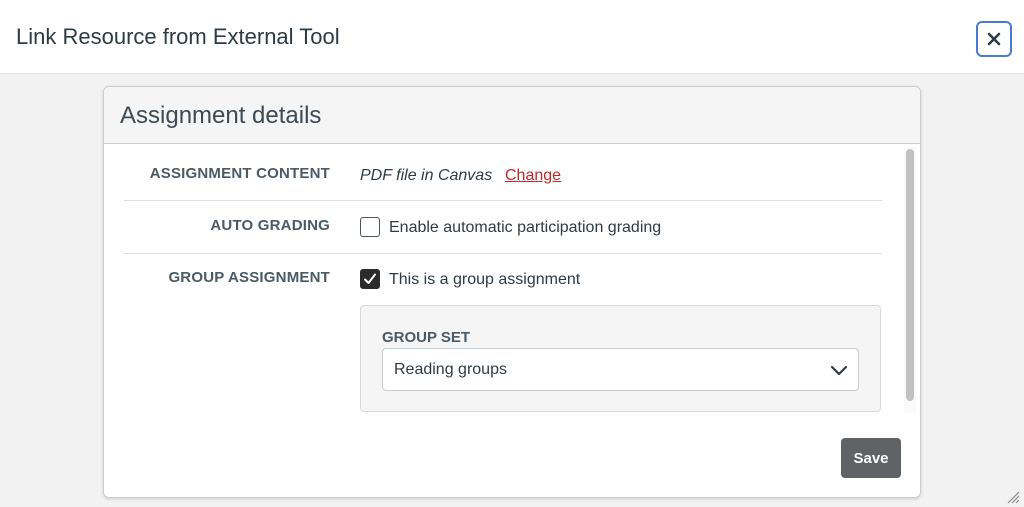 Image resolution: width=1024 pixels, height=507 pixels. I want to click on group-set-label: GROUP SET, so click(426, 337).